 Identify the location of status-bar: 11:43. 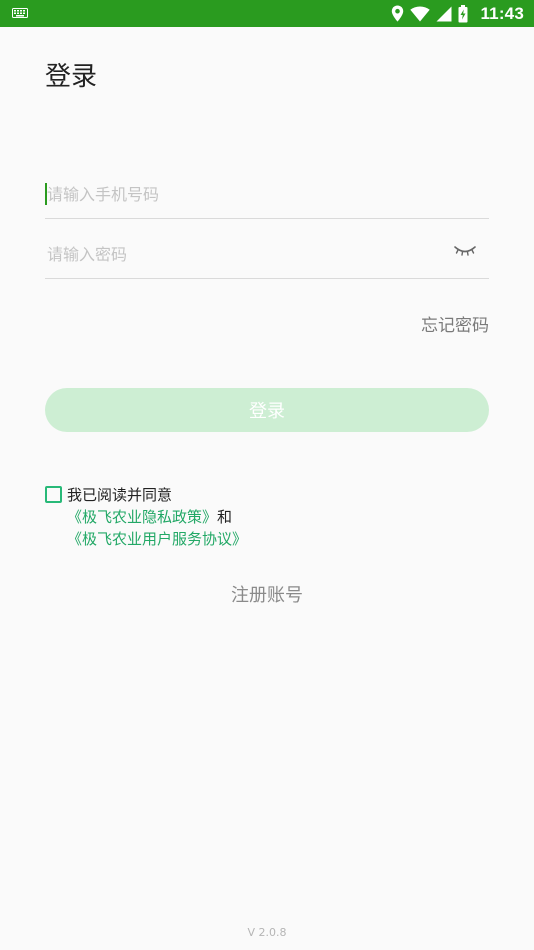
(267, 13).